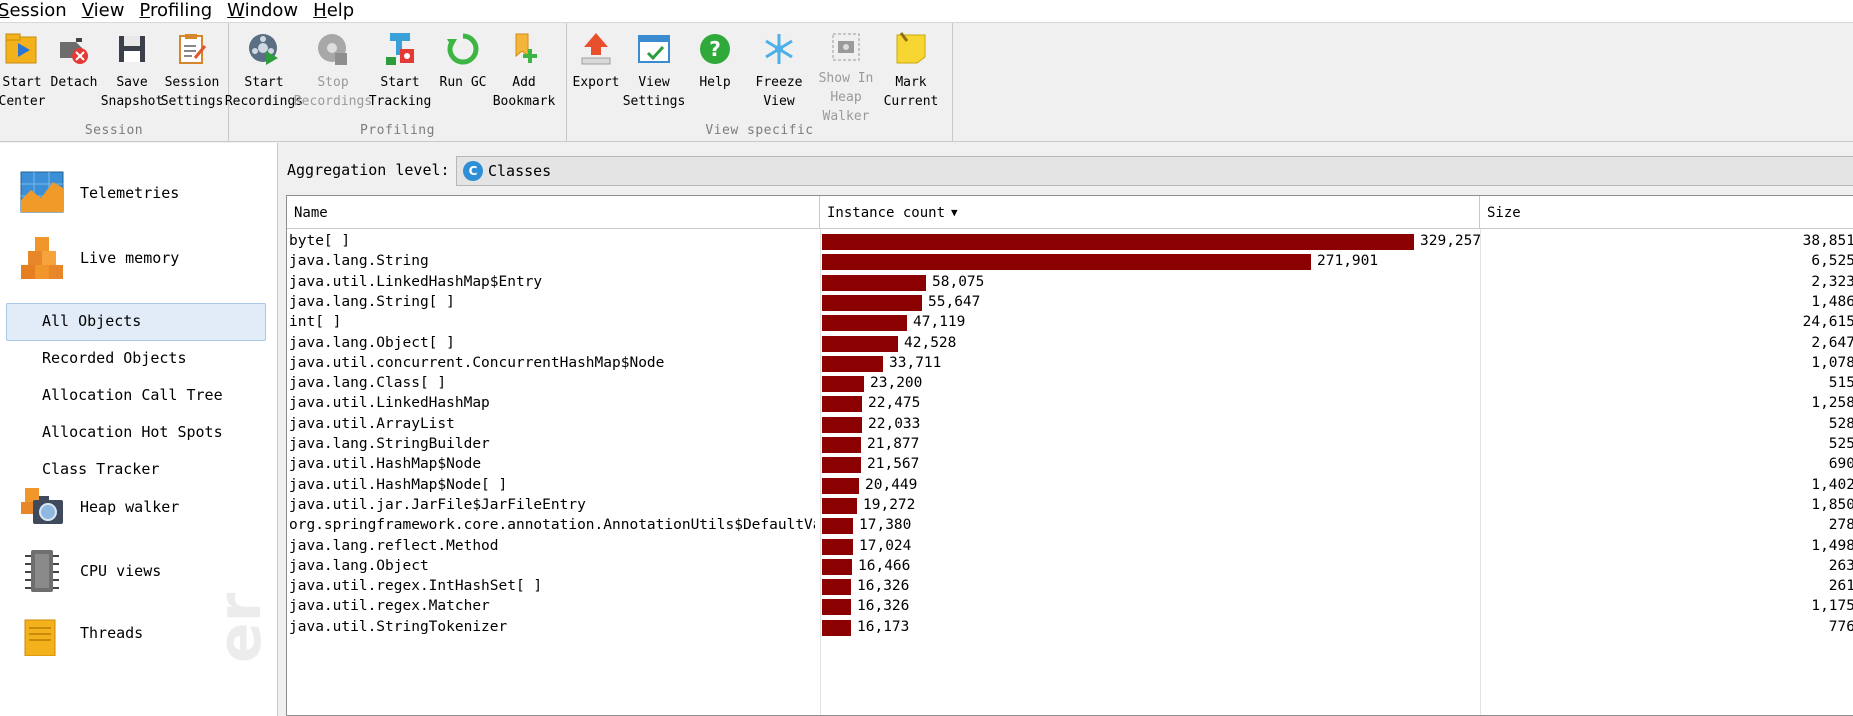 Image resolution: width=1853 pixels, height=716 pixels. Describe the element at coordinates (779, 49) in the screenshot. I see `snowflake-icon` at that location.